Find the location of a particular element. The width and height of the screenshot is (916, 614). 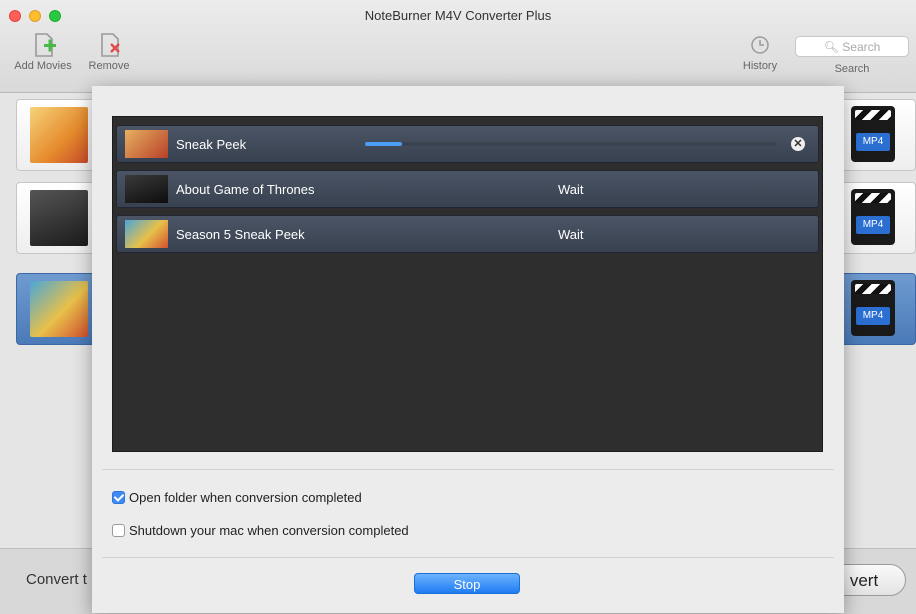

queue-item-name: Sneak Peek is located at coordinates (211, 144).